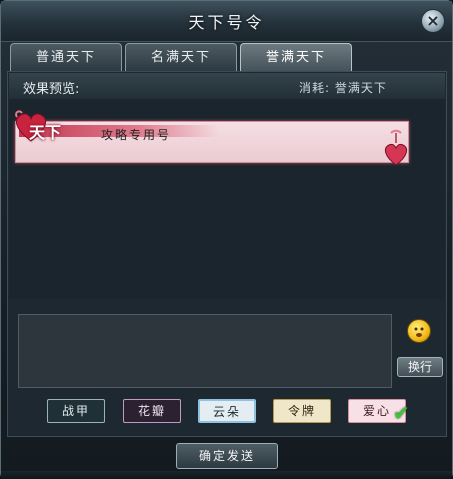  I want to click on banner-text: 攻略专用号, so click(136, 135).